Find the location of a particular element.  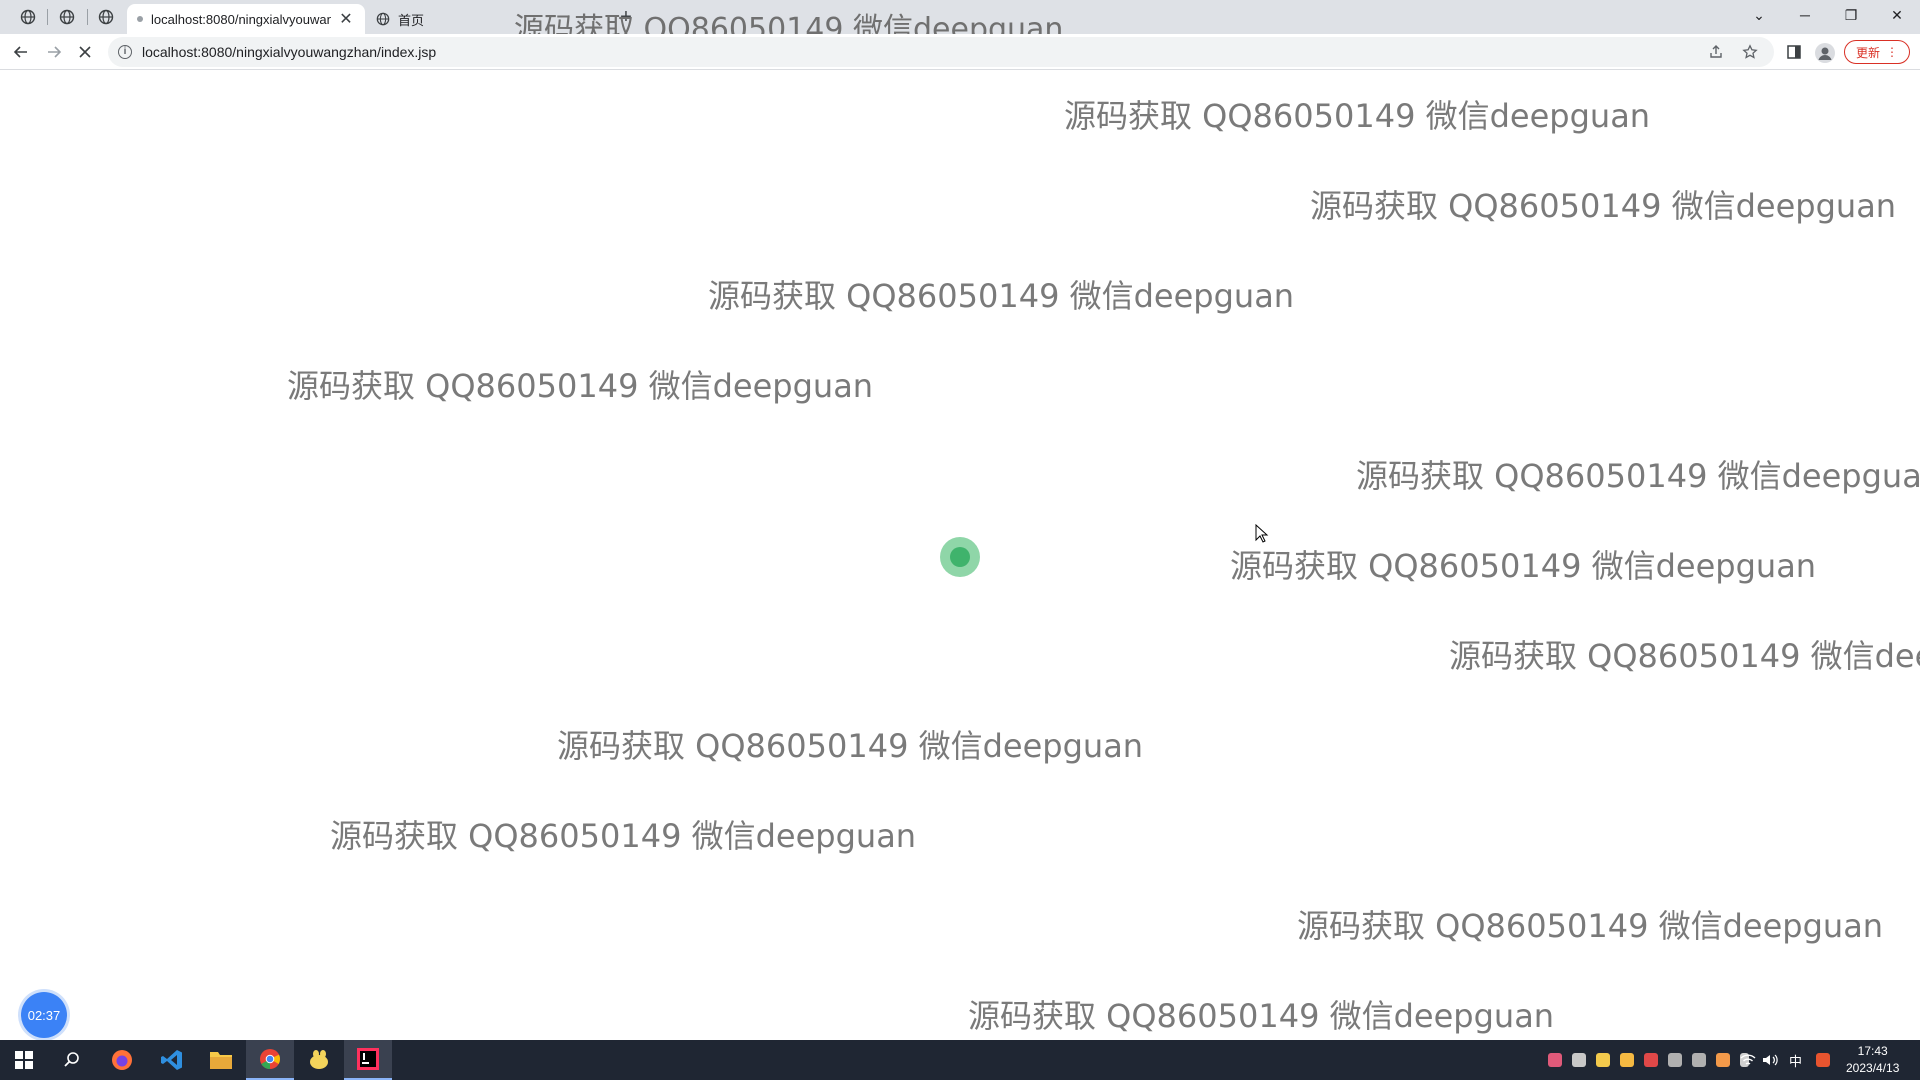

firefox-icon is located at coordinates (122, 1060).